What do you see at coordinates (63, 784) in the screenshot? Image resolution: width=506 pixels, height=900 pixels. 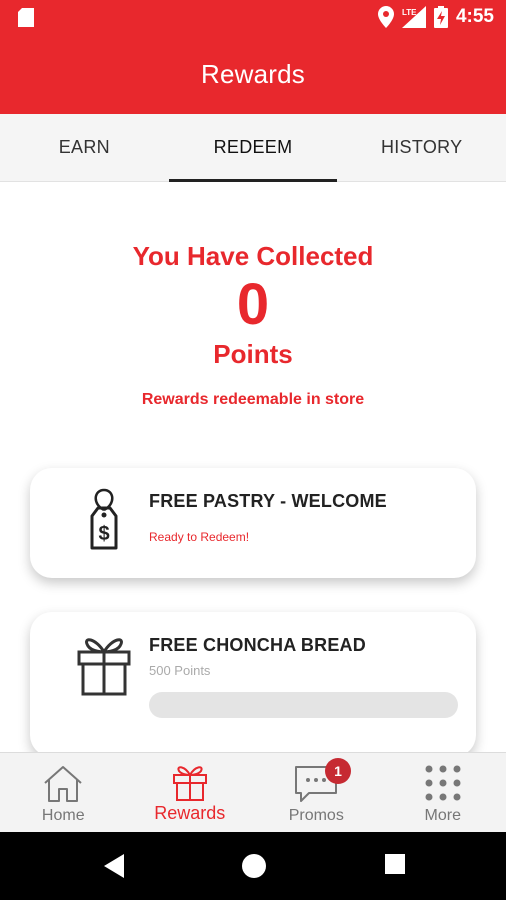 I see `home-icon` at bounding box center [63, 784].